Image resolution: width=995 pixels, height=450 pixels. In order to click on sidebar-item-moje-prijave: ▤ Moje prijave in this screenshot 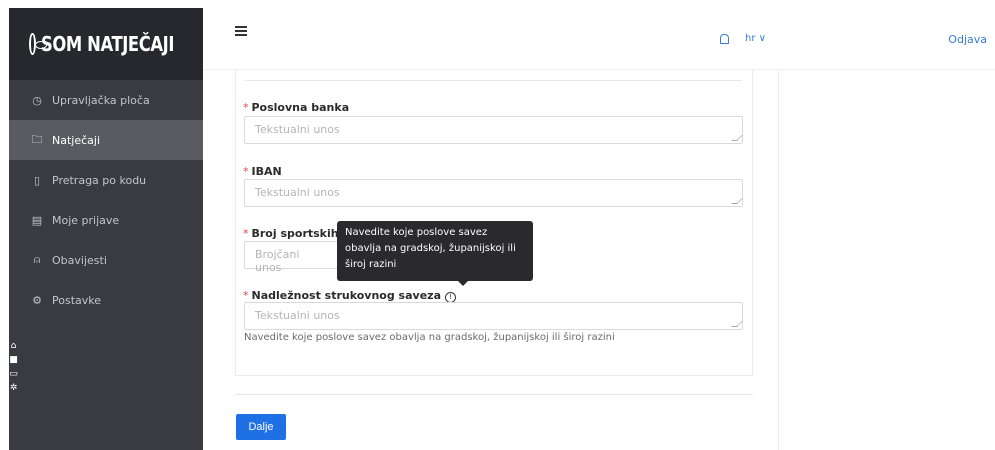, I will do `click(106, 220)`.